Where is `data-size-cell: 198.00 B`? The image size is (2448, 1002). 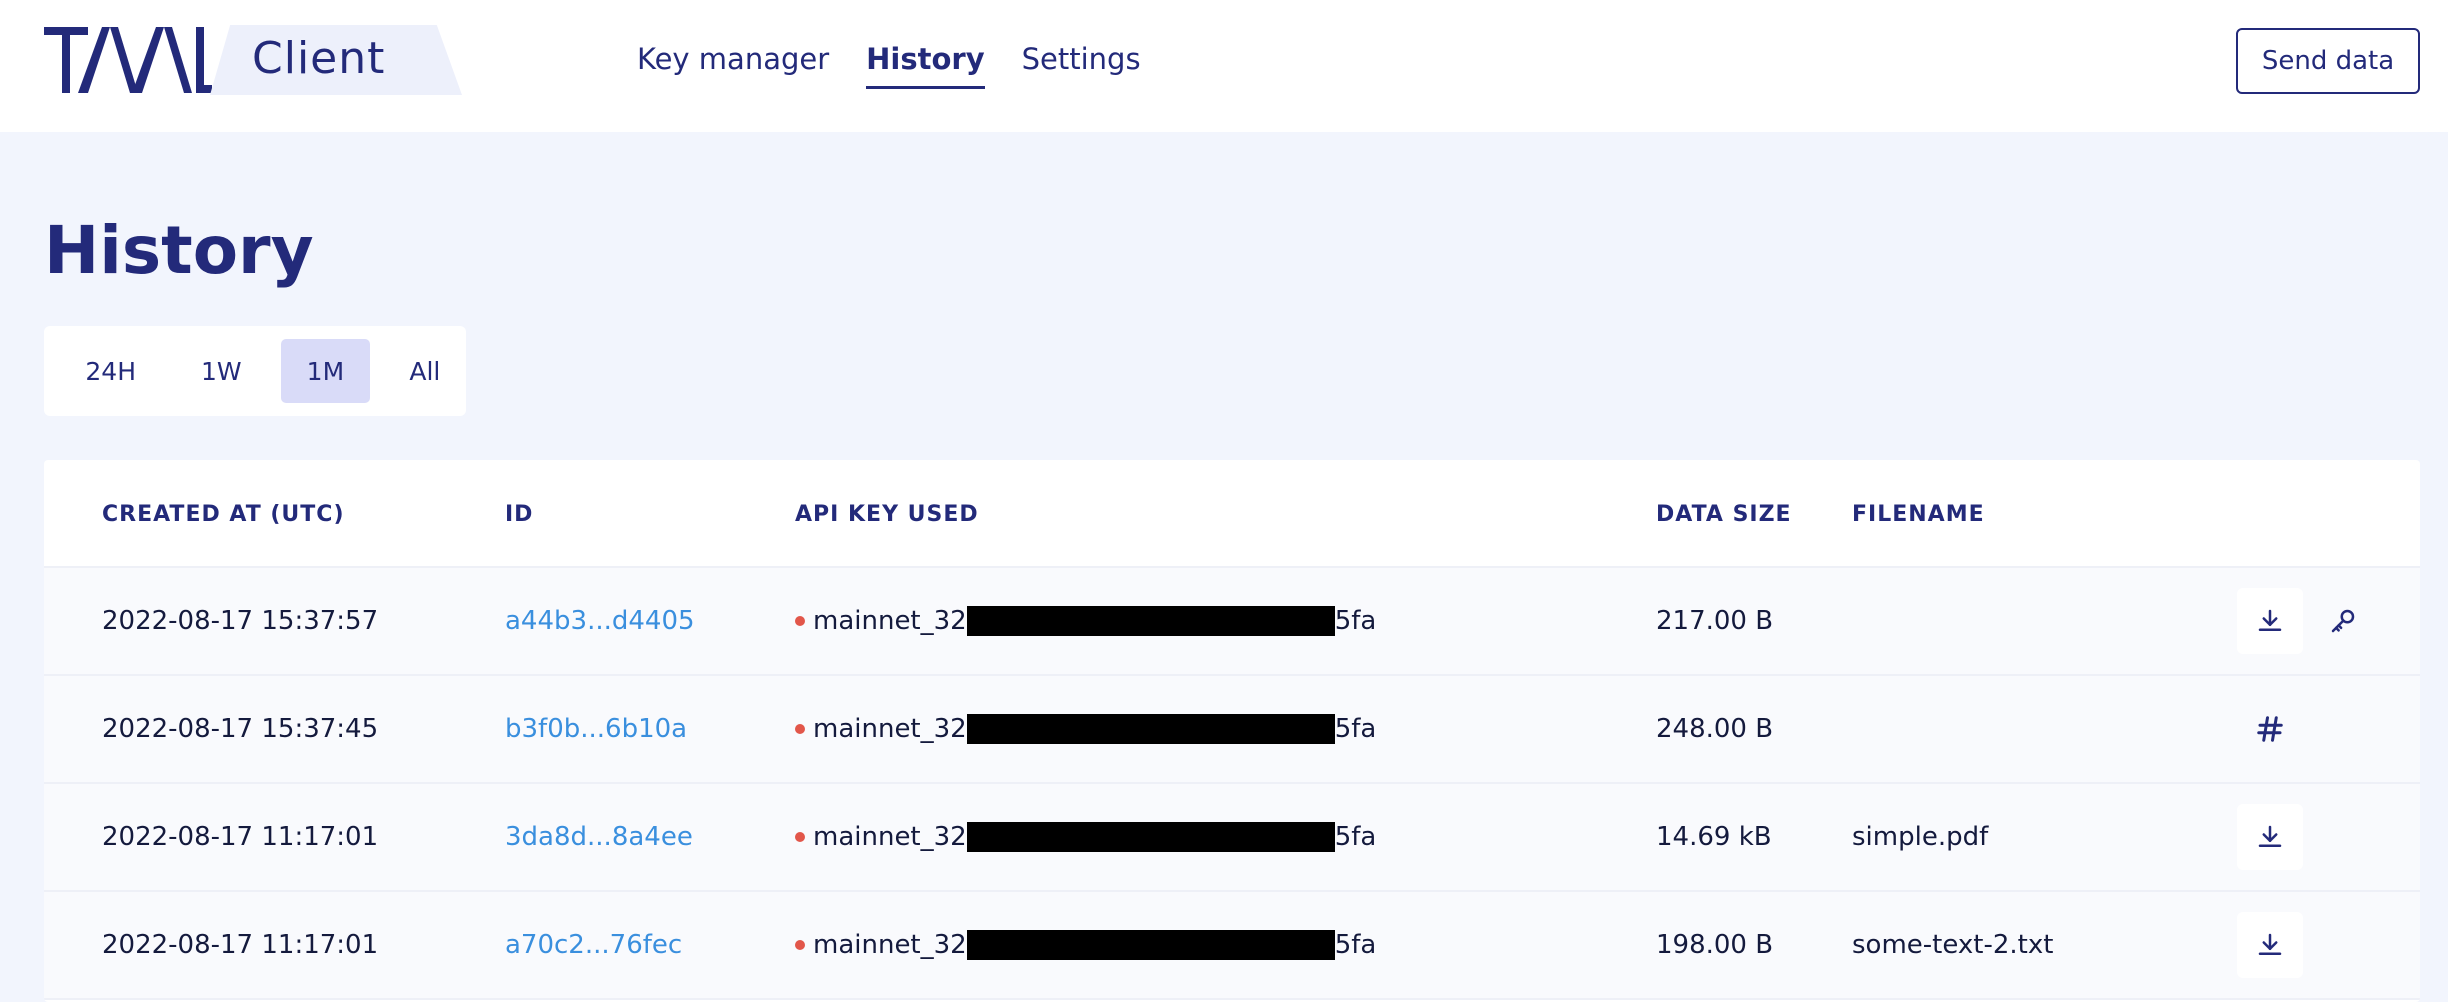 data-size-cell: 198.00 B is located at coordinates (1715, 945).